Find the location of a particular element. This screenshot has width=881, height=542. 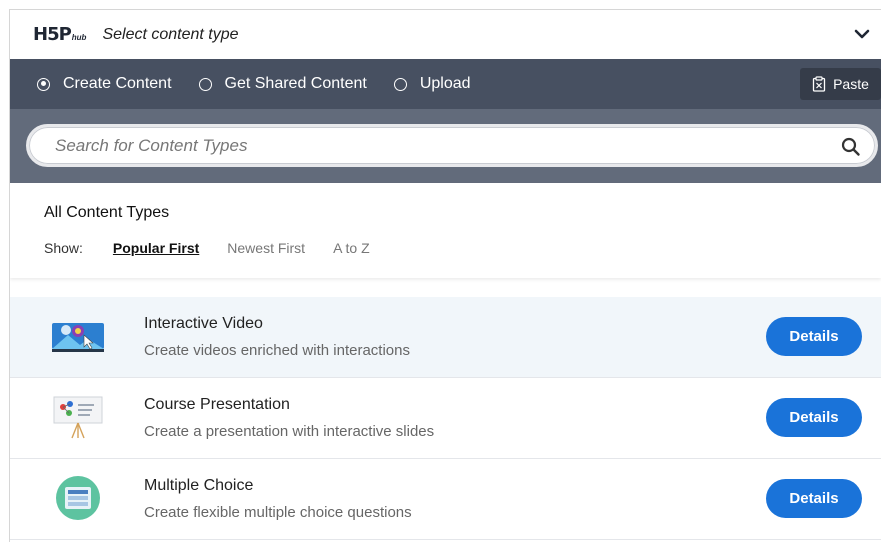

section-title: All Content Types is located at coordinates (107, 212).